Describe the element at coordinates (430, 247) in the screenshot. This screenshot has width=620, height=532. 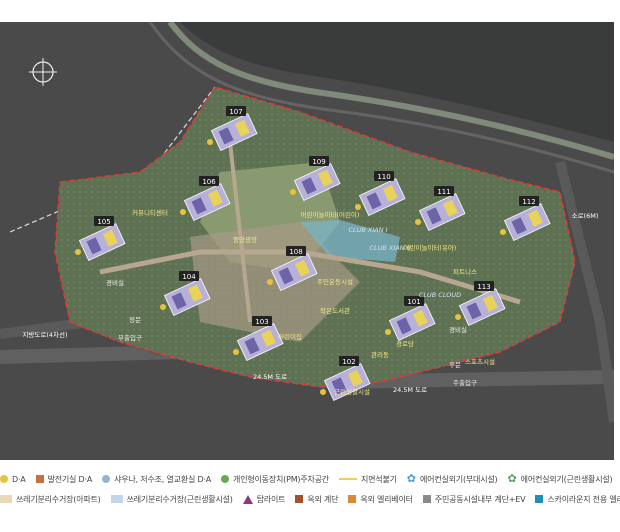
I see `facility-label: 어린이놀이터(유아)` at that location.